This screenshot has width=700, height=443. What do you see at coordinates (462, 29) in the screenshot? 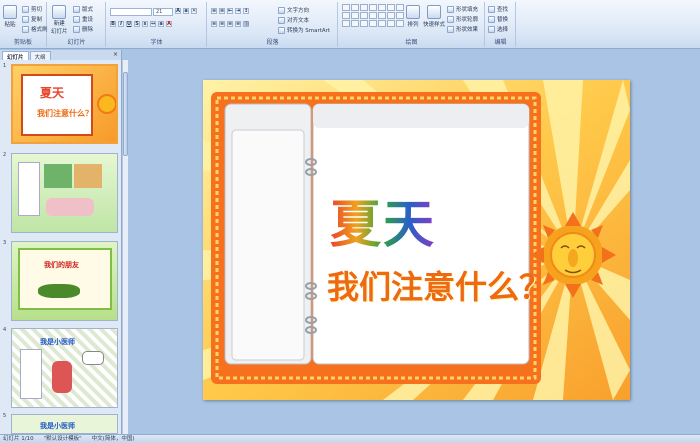
I see `shape-effects-button: 形状效果` at bounding box center [462, 29].